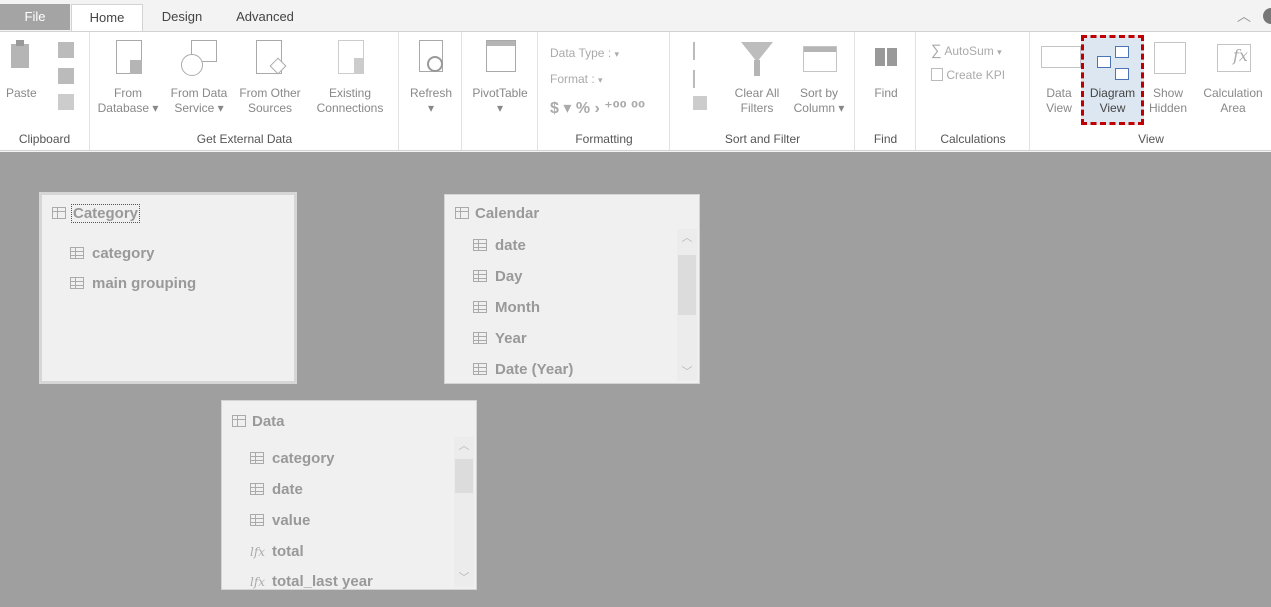 Image resolution: width=1271 pixels, height=607 pixels. I want to click on cut-icon, so click(66, 50).